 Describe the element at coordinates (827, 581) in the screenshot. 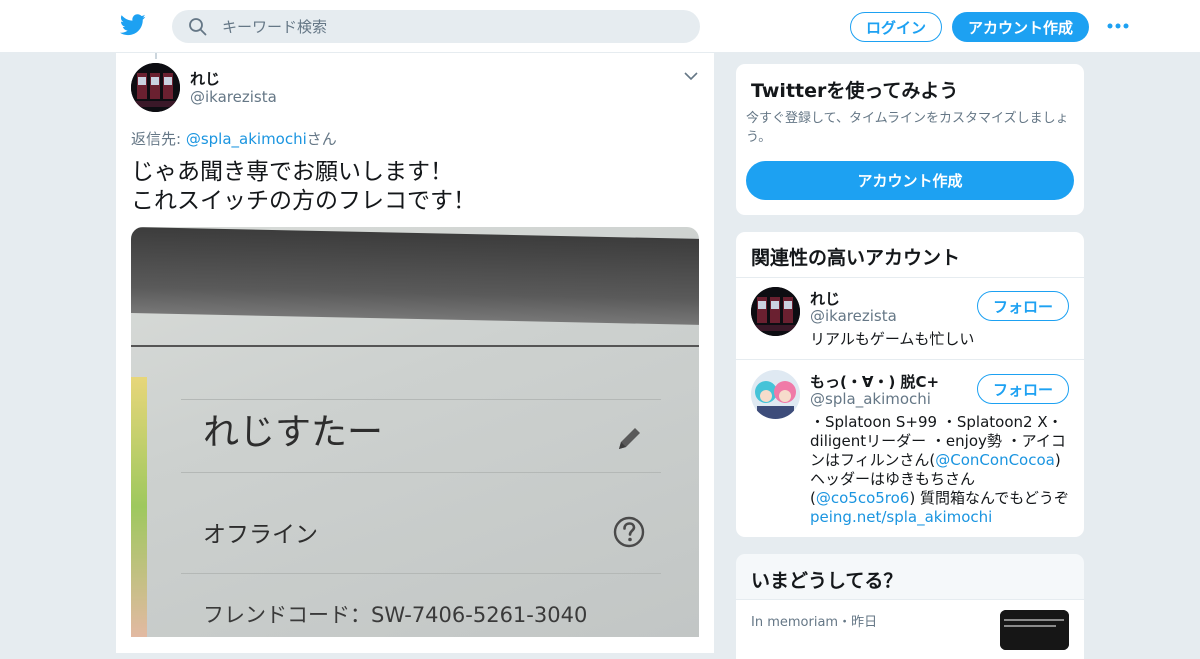

I see `trends-title: いまどうしてる？` at that location.